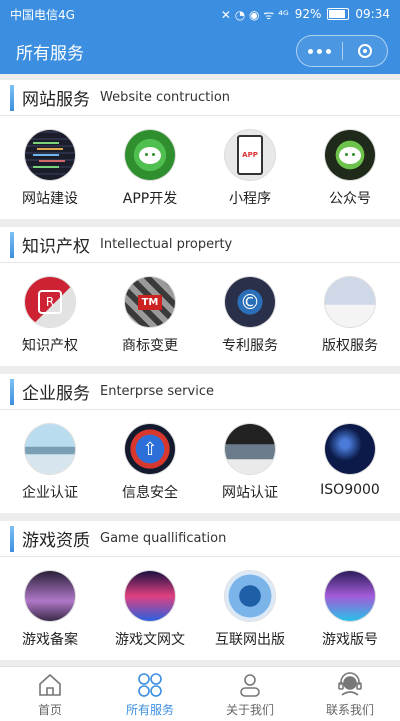 This screenshot has height=721, width=400. What do you see at coordinates (150, 596) in the screenshot?
I see `game-neon-icon` at bounding box center [150, 596].